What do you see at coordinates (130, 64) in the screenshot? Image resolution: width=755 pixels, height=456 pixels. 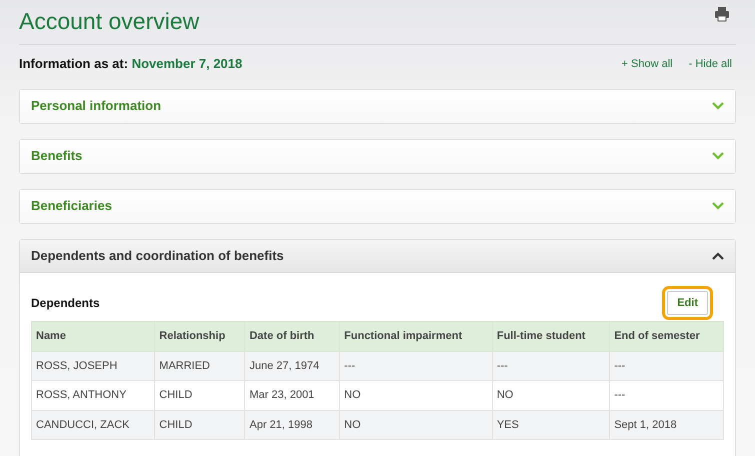 I see `info-text: Information as at: November 7, 2018` at bounding box center [130, 64].